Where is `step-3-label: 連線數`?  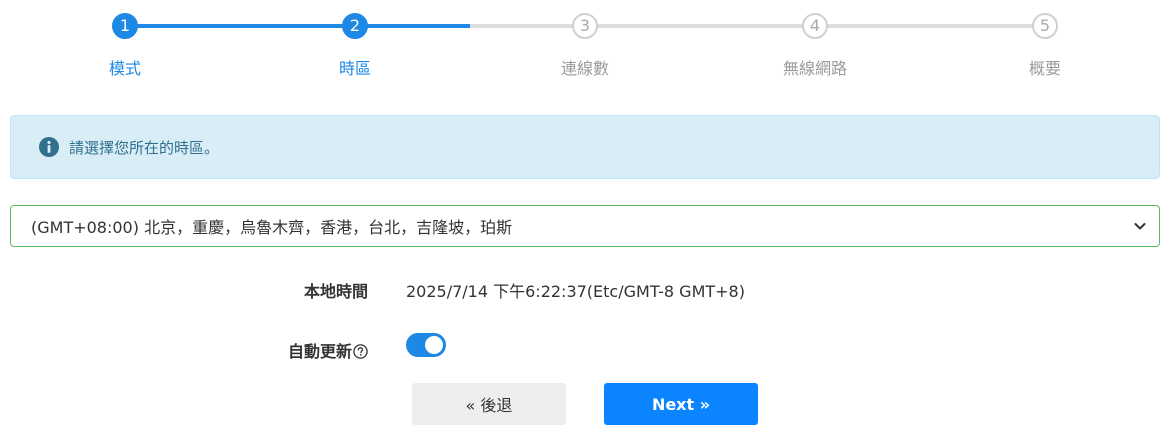 step-3-label: 連線數 is located at coordinates (584, 68).